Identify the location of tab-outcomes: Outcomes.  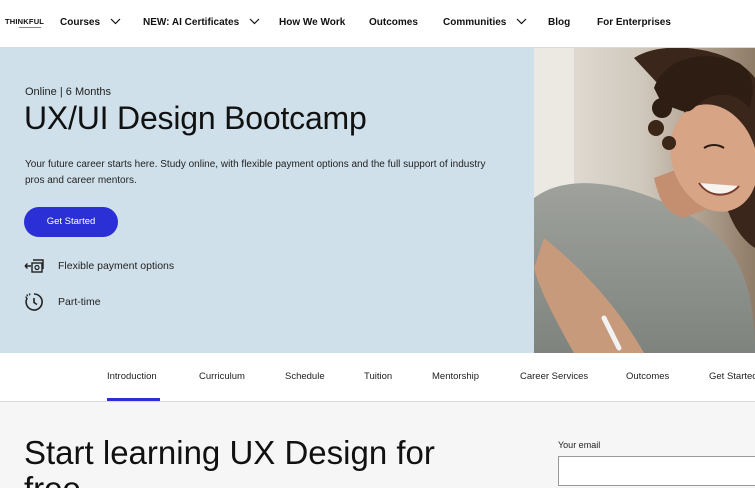
(647, 376).